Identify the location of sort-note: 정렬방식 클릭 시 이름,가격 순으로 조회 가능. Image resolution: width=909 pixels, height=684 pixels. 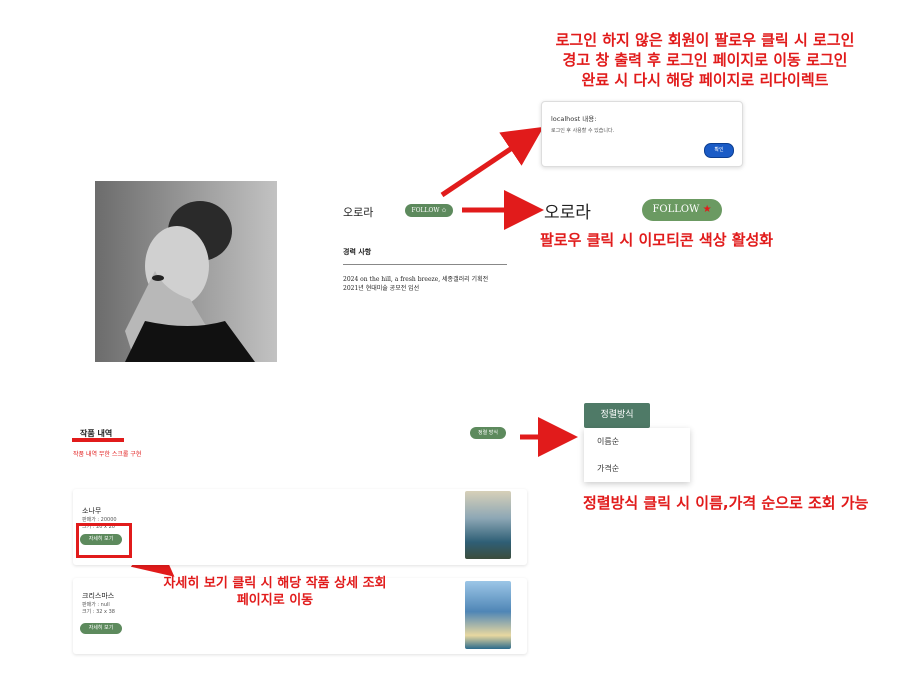
(726, 503).